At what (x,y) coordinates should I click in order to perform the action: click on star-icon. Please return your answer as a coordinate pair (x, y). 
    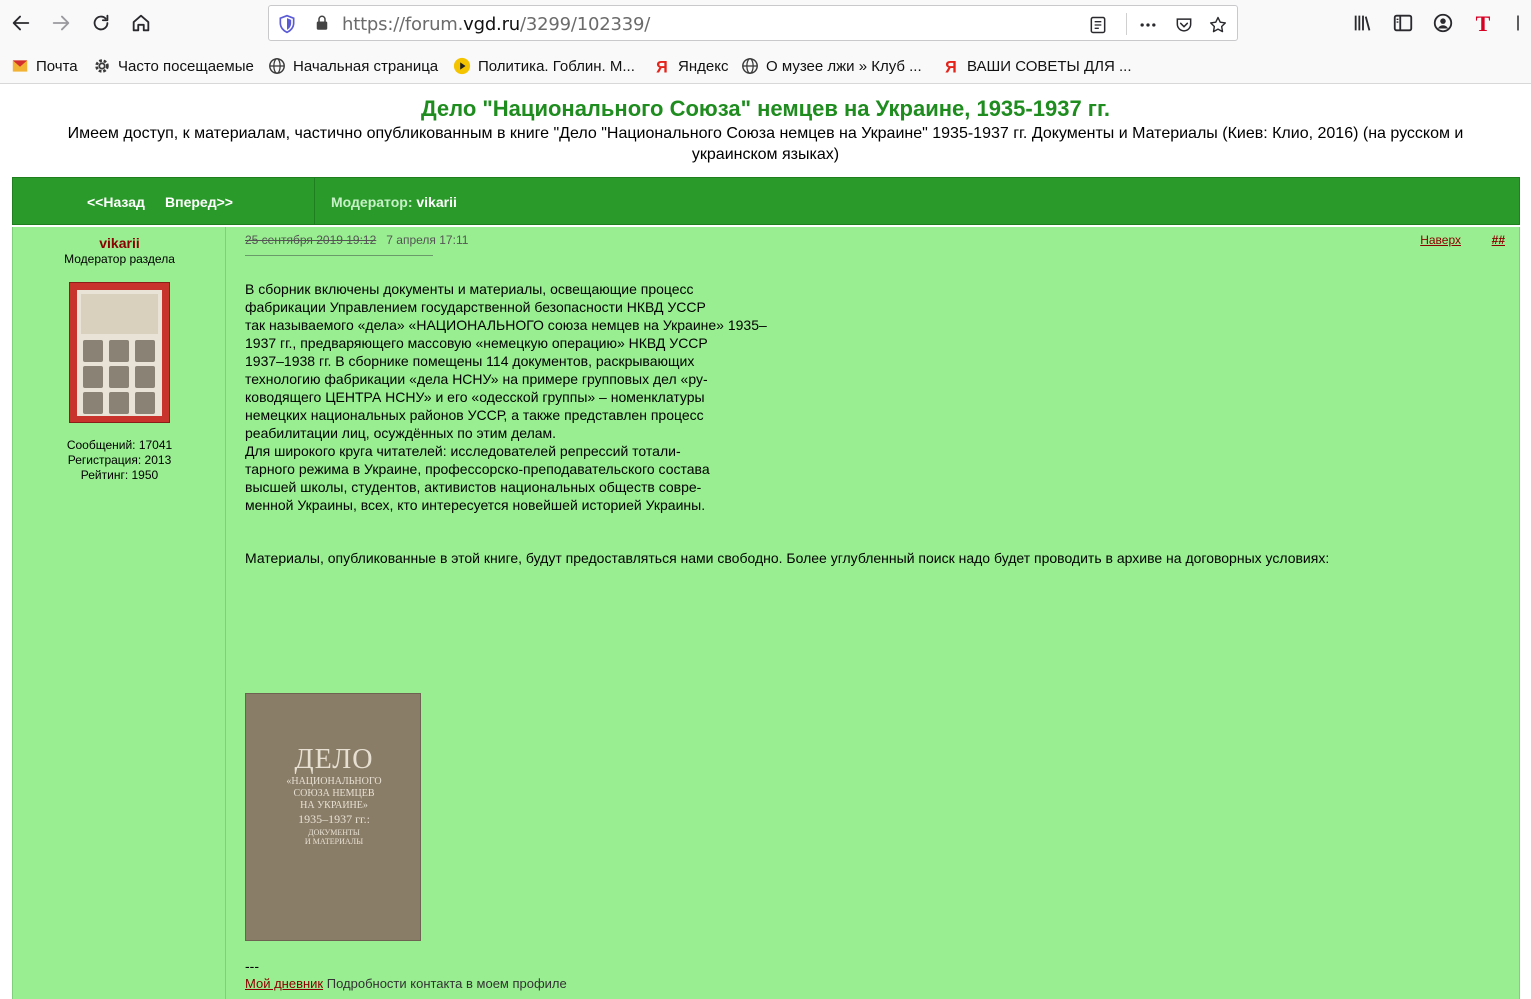
    Looking at the image, I should click on (1218, 24).